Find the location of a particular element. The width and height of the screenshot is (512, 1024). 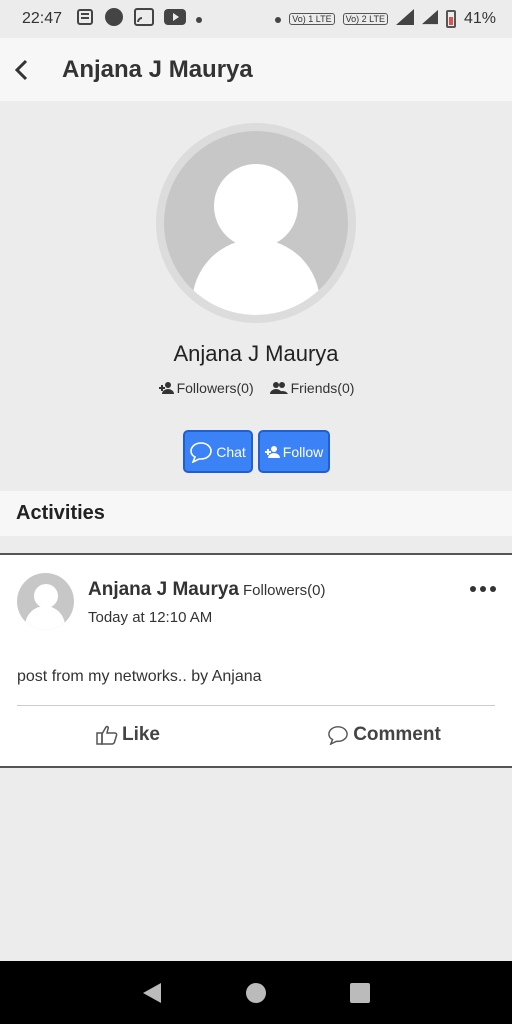

like-button: Like is located at coordinates (128, 735).